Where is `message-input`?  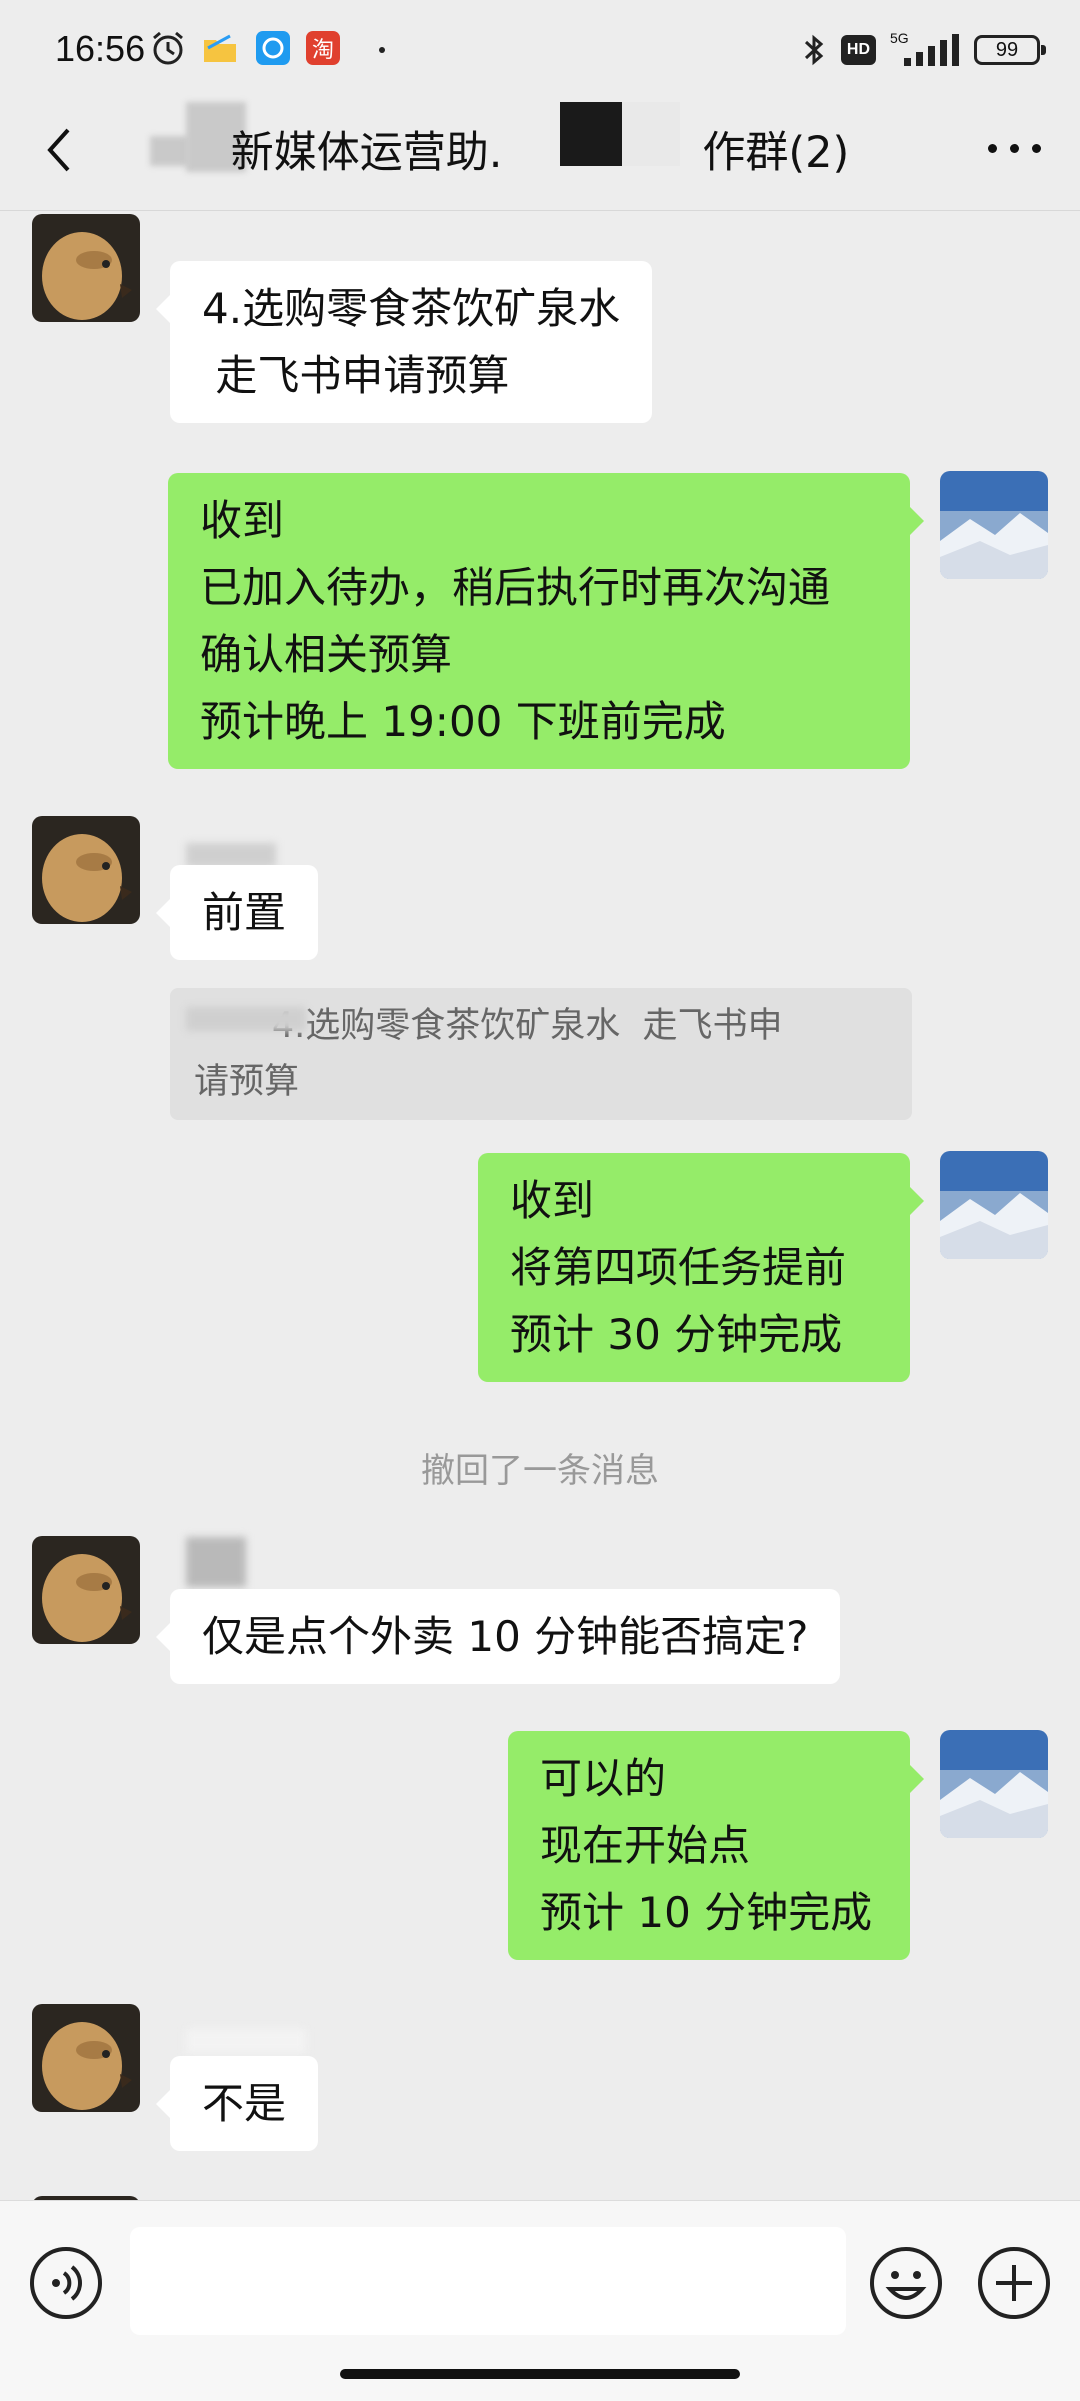 message-input is located at coordinates (488, 2281).